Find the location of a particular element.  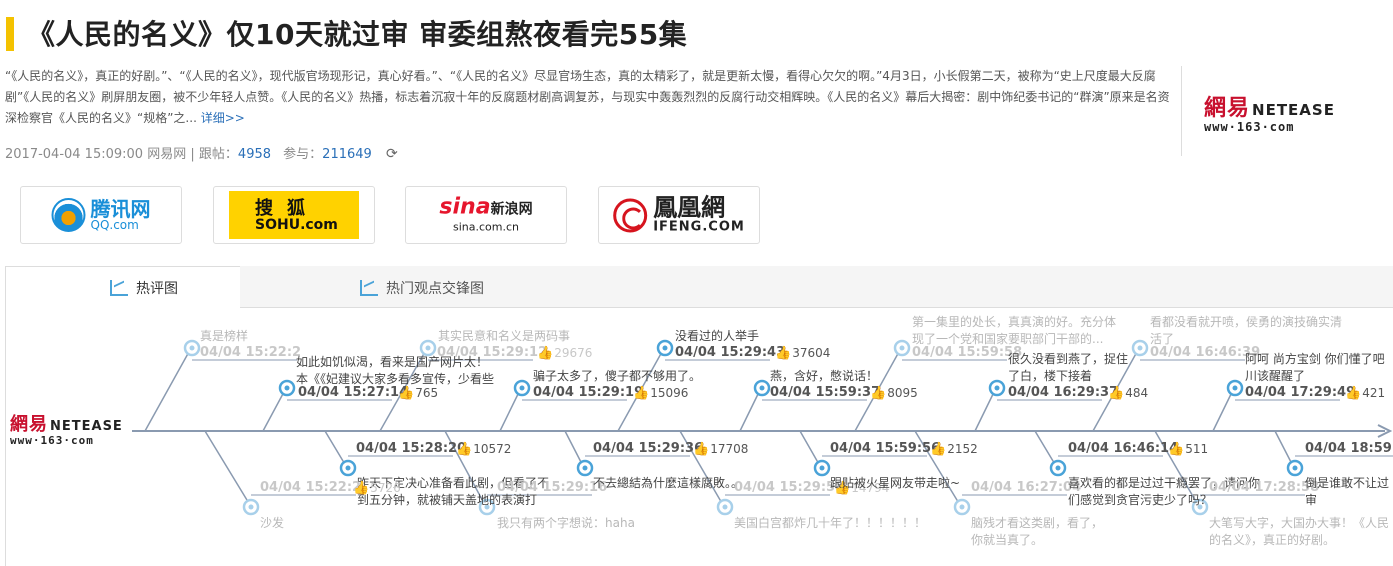

comment-time: 04/04 16:29:37 is located at coordinates (1063, 392).